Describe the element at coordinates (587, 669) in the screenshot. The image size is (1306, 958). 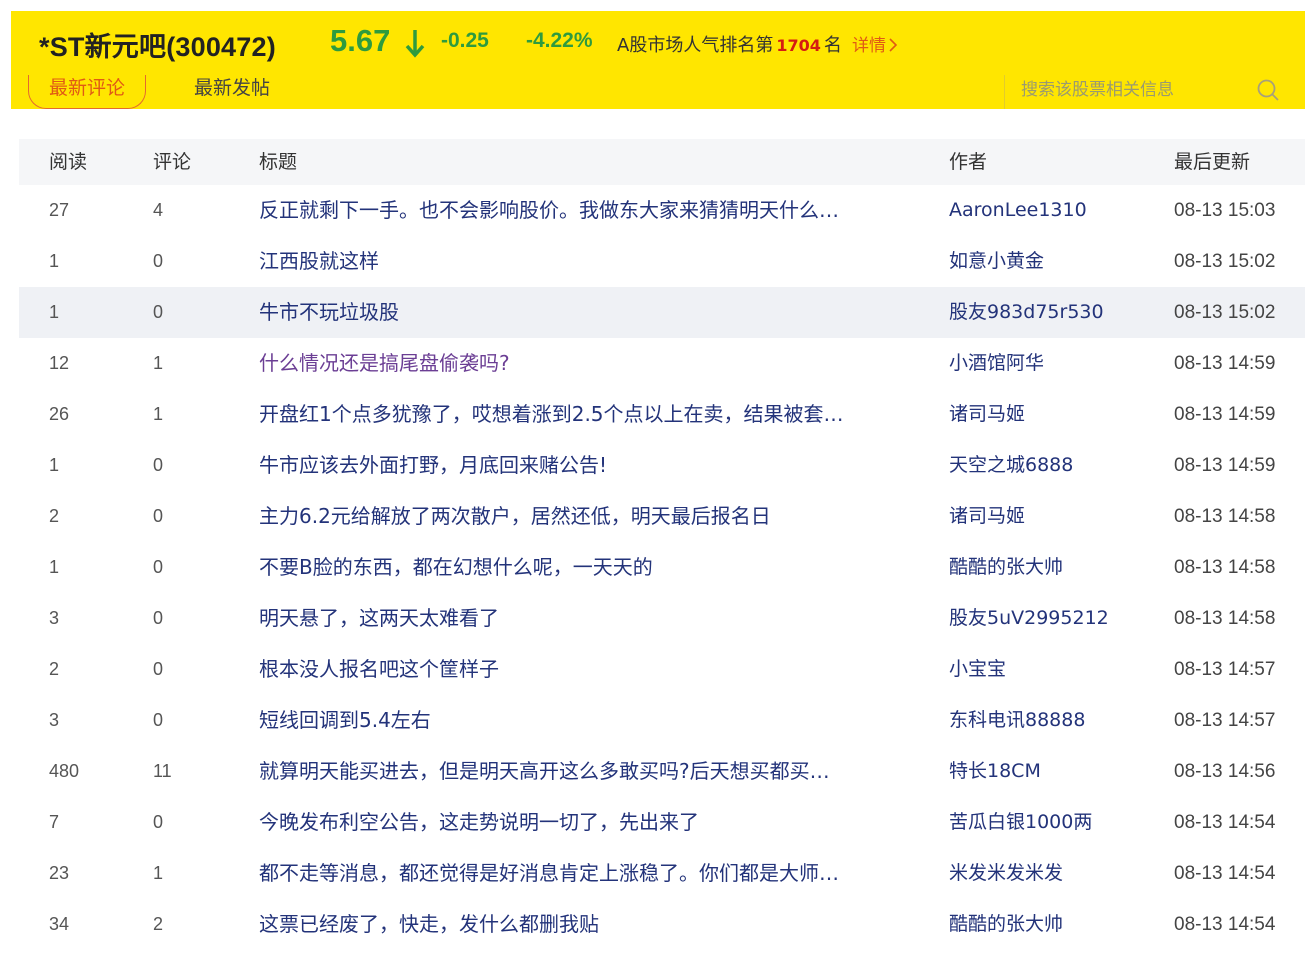
I see `post-title-link: 根本没人报名吧这个筐样子` at that location.